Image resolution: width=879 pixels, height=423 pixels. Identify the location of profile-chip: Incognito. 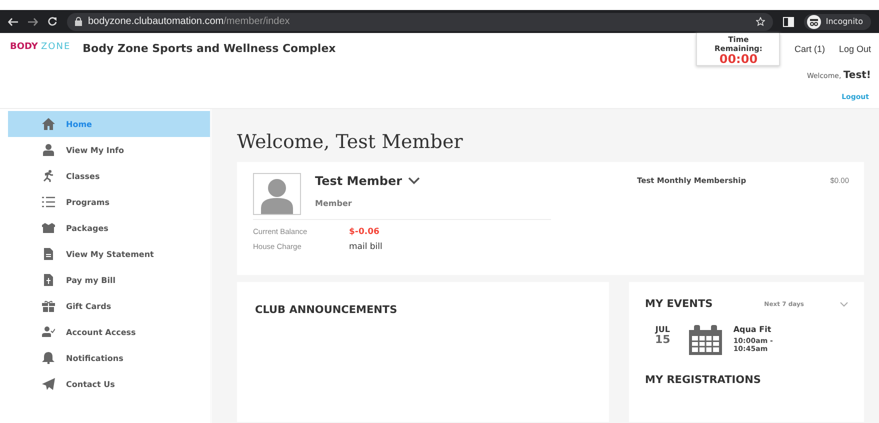
(837, 22).